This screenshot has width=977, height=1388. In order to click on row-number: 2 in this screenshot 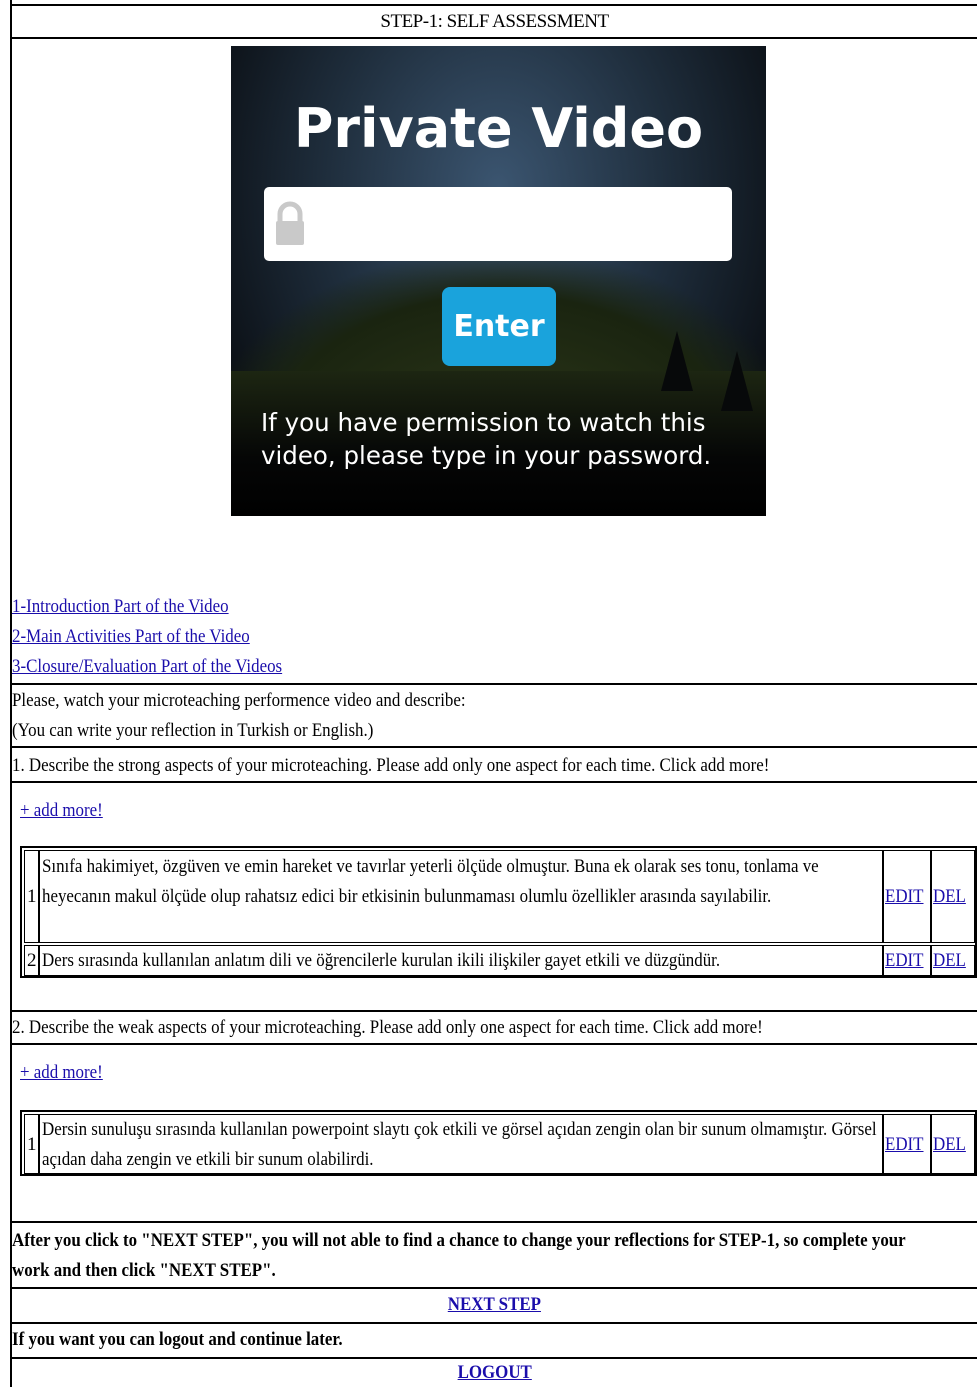, I will do `click(32, 960)`.